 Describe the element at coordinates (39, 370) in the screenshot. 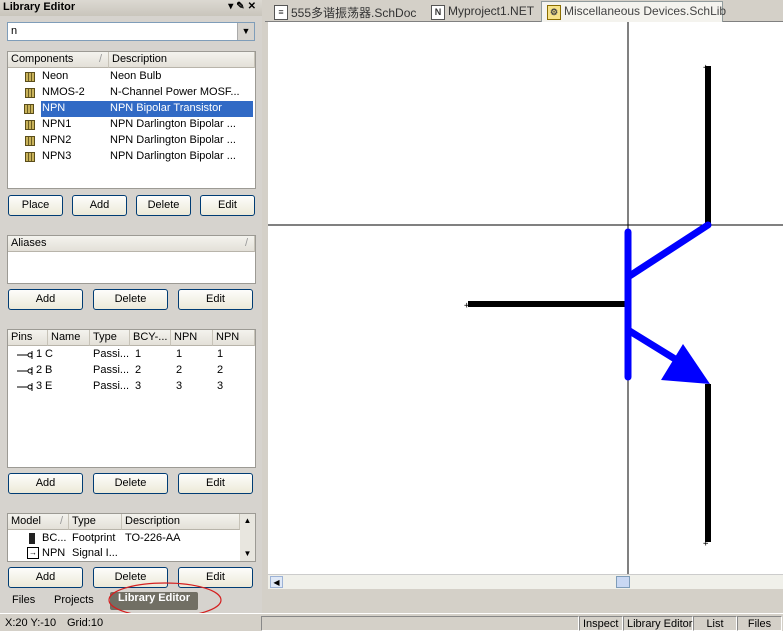

I see `pin-number: 2` at that location.